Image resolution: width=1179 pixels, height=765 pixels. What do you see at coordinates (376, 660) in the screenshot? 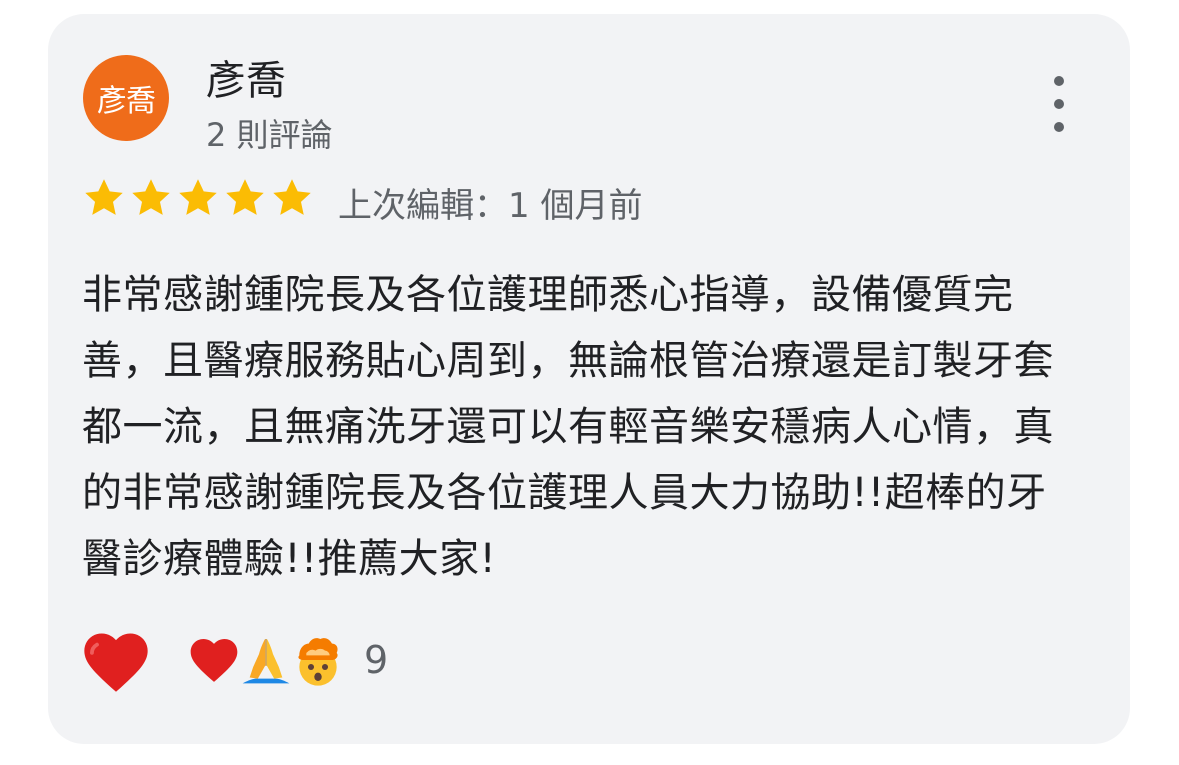
I see `reaction-count: 9` at bounding box center [376, 660].